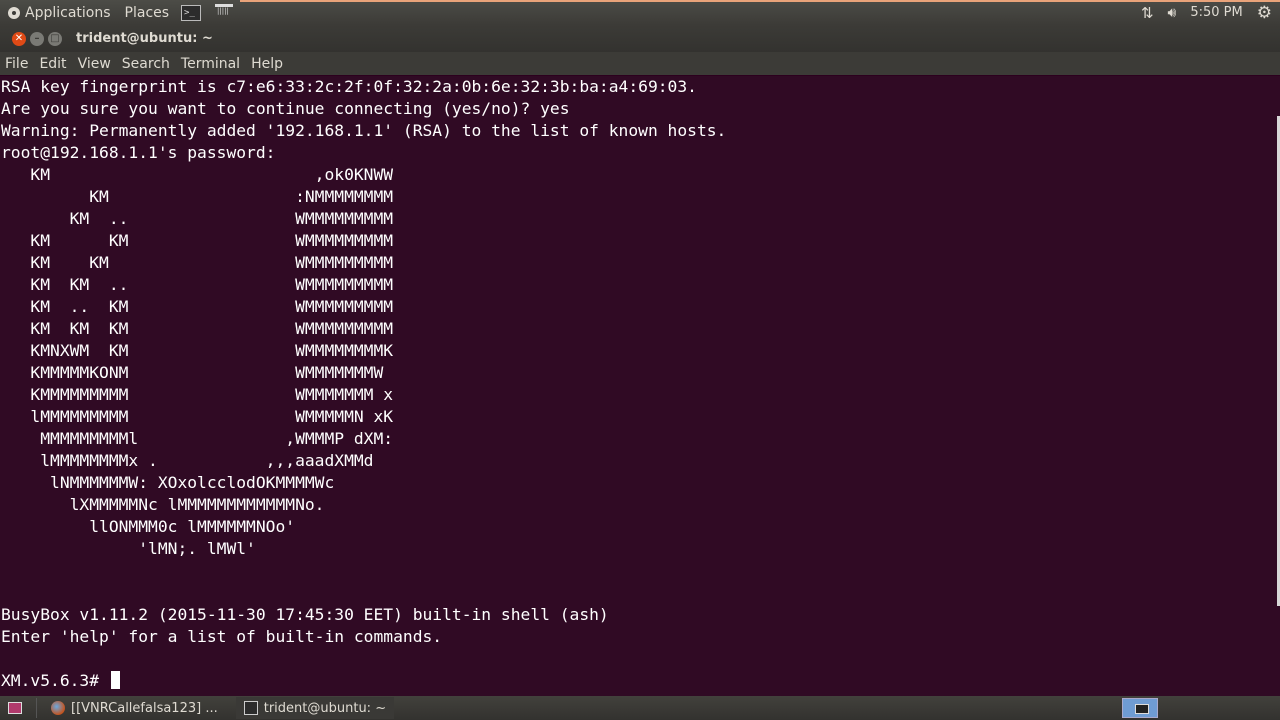  Describe the element at coordinates (50, 680) in the screenshot. I see `terminal-prompt: XM.v5.6.3#` at that location.